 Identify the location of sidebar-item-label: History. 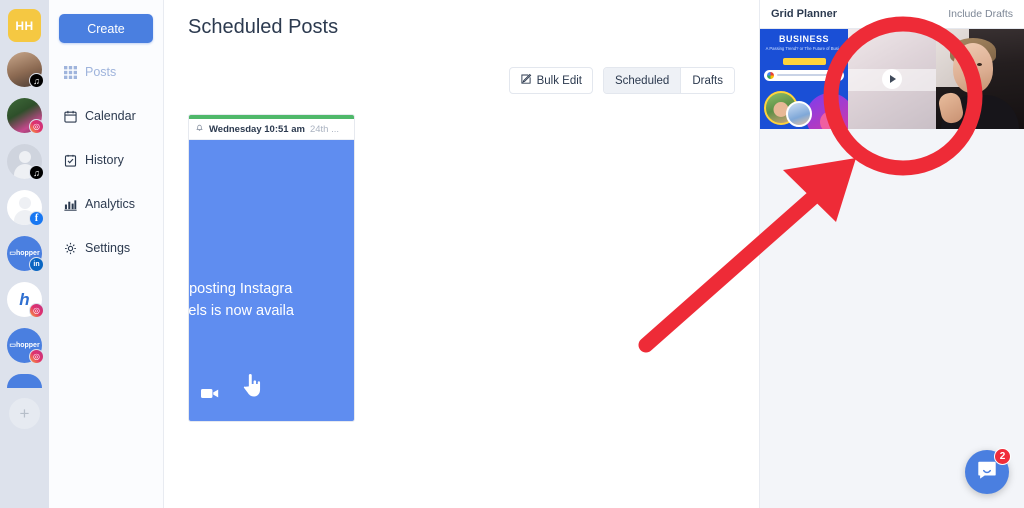
(104, 160).